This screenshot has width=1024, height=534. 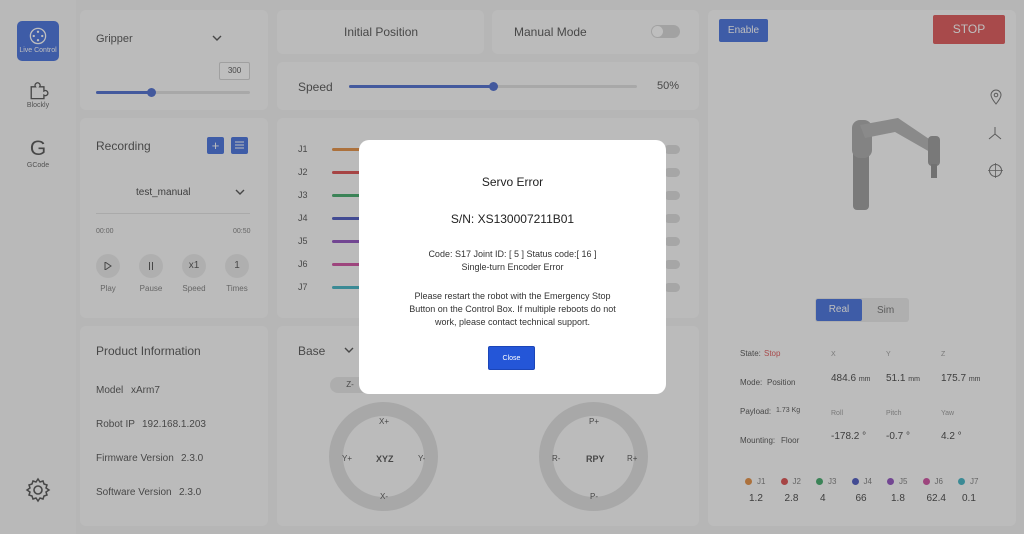 I want to click on error-description: Single-turn Encoder Error, so click(x=512, y=267).